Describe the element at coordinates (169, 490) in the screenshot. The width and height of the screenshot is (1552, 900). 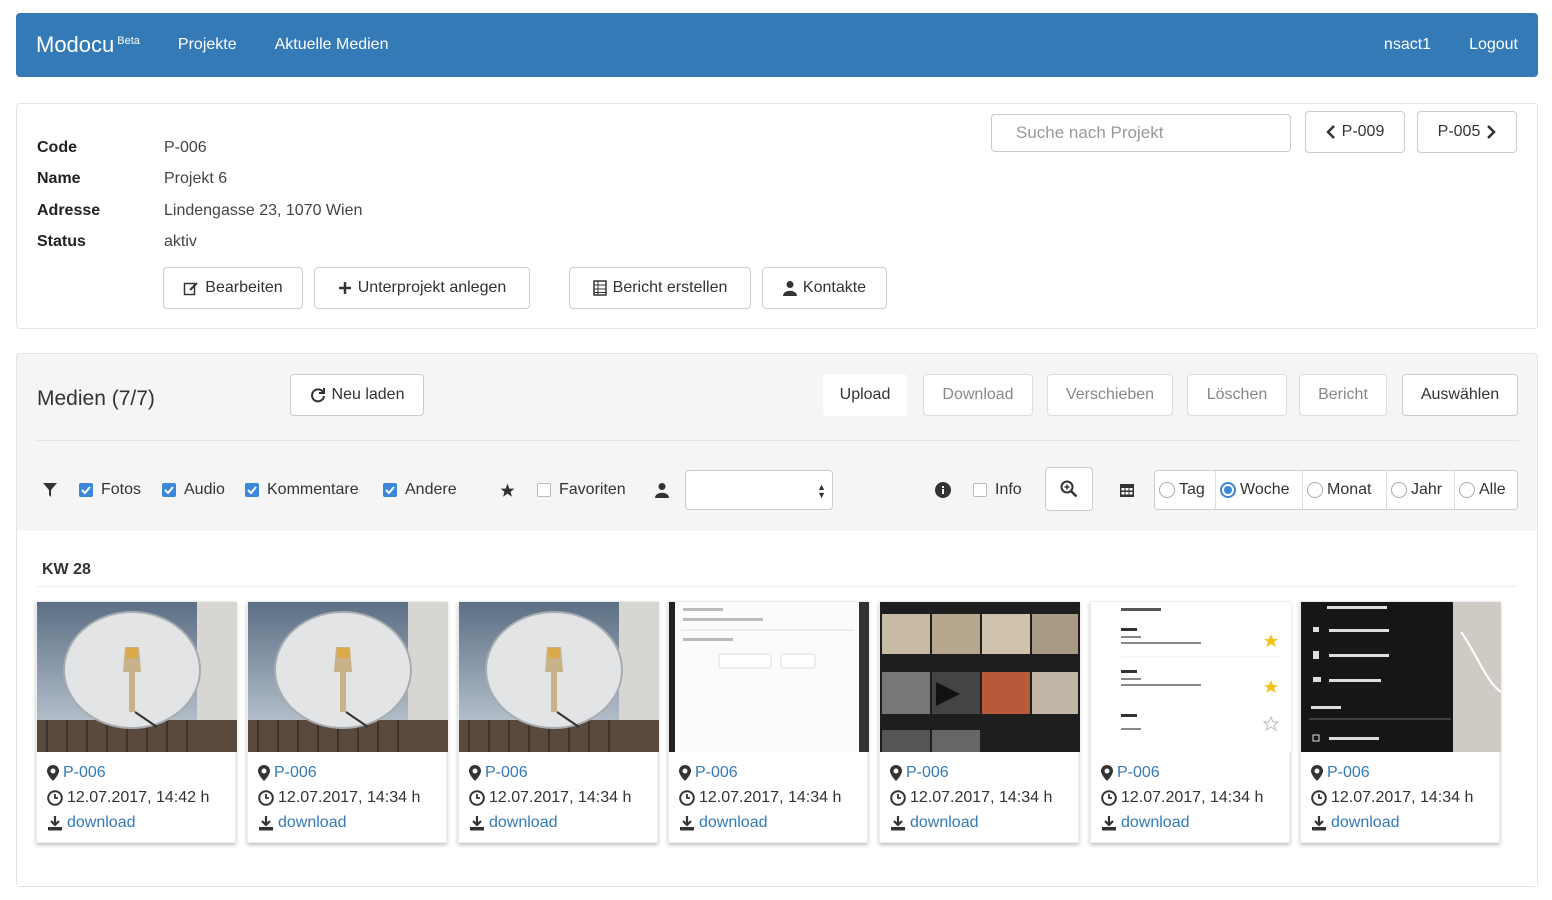
I see `audio-checkbox` at that location.